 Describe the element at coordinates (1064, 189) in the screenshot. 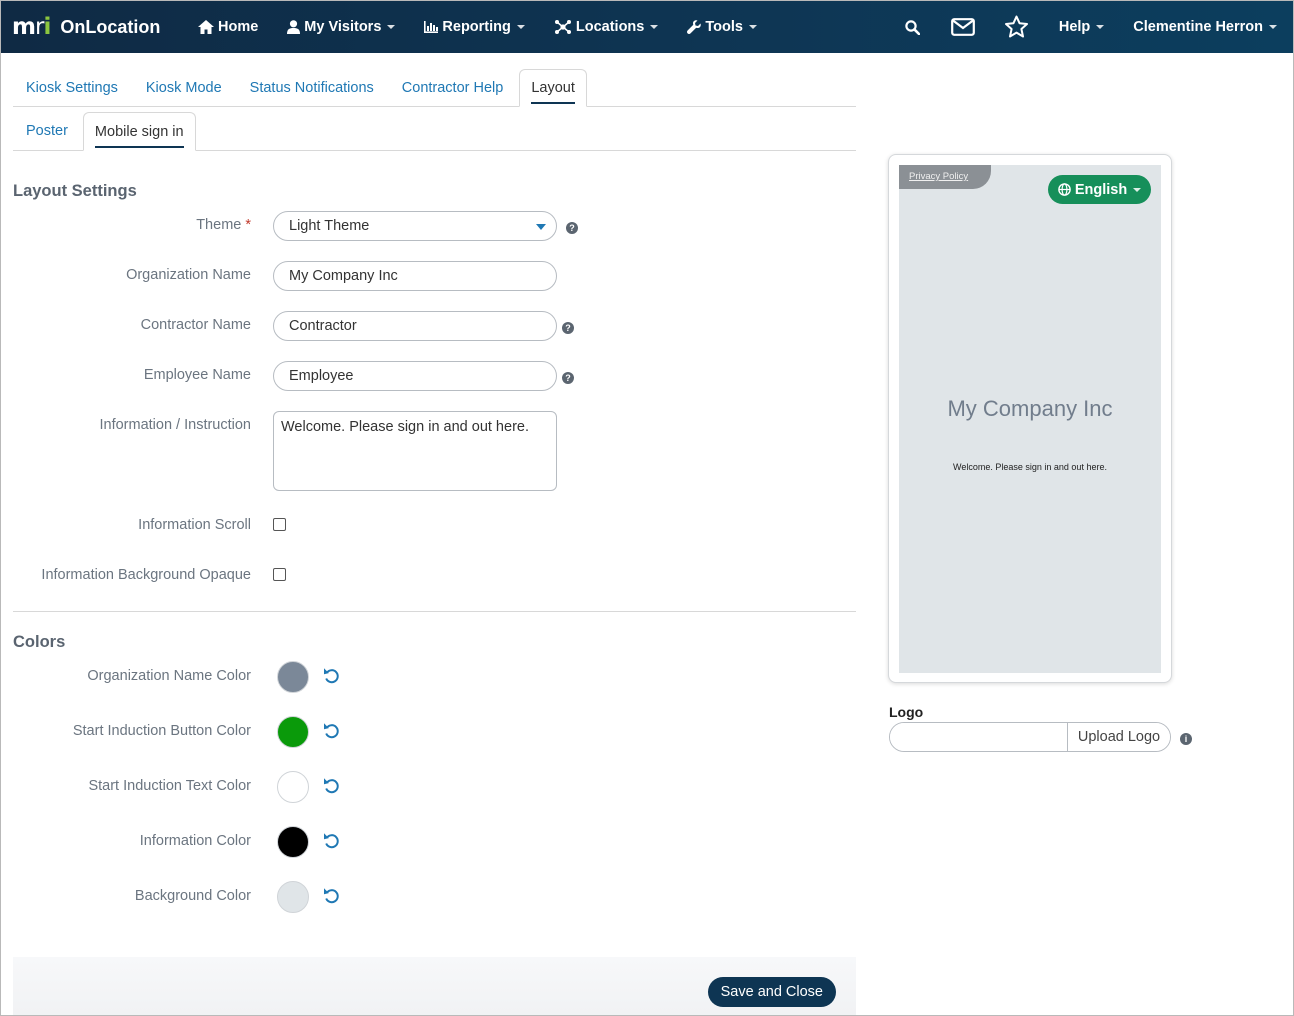

I see `globe-icon` at that location.